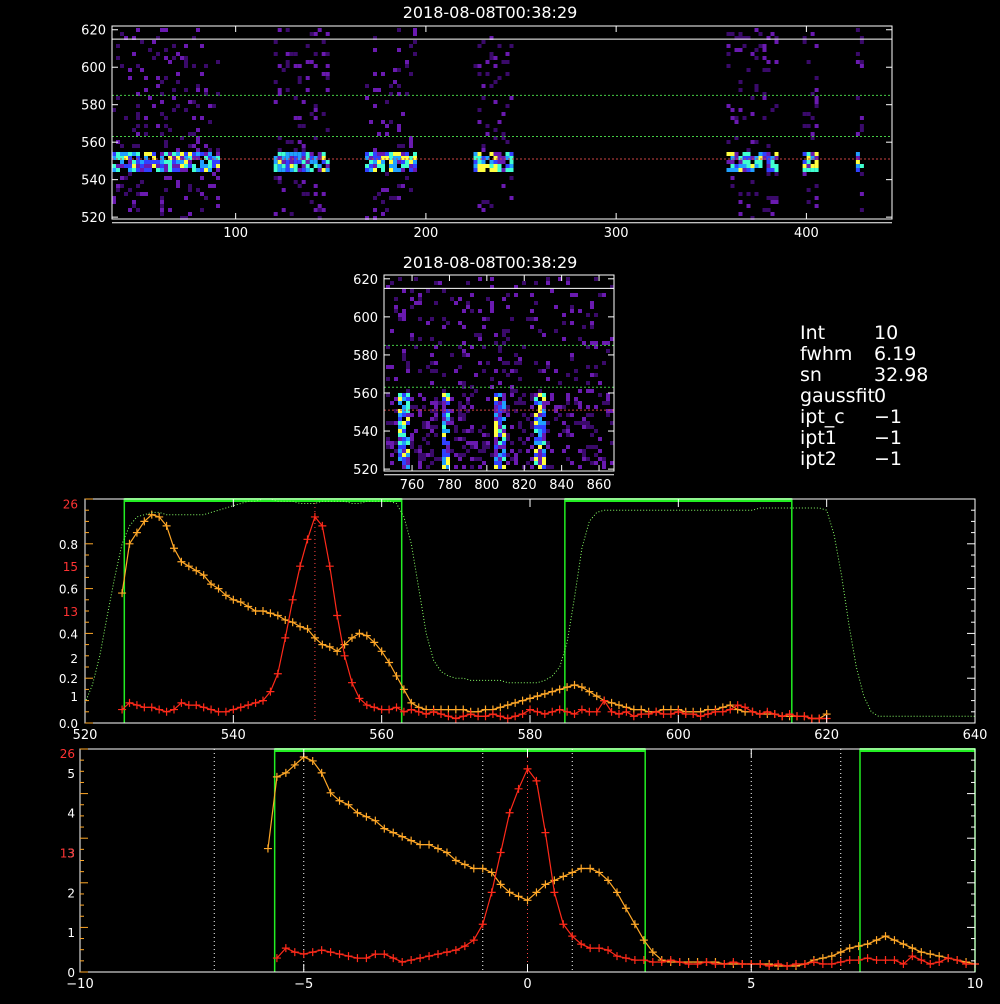 The image size is (1000, 1004). Describe the element at coordinates (68, 545) in the screenshot. I see `left-tick-label: 0.8` at that location.